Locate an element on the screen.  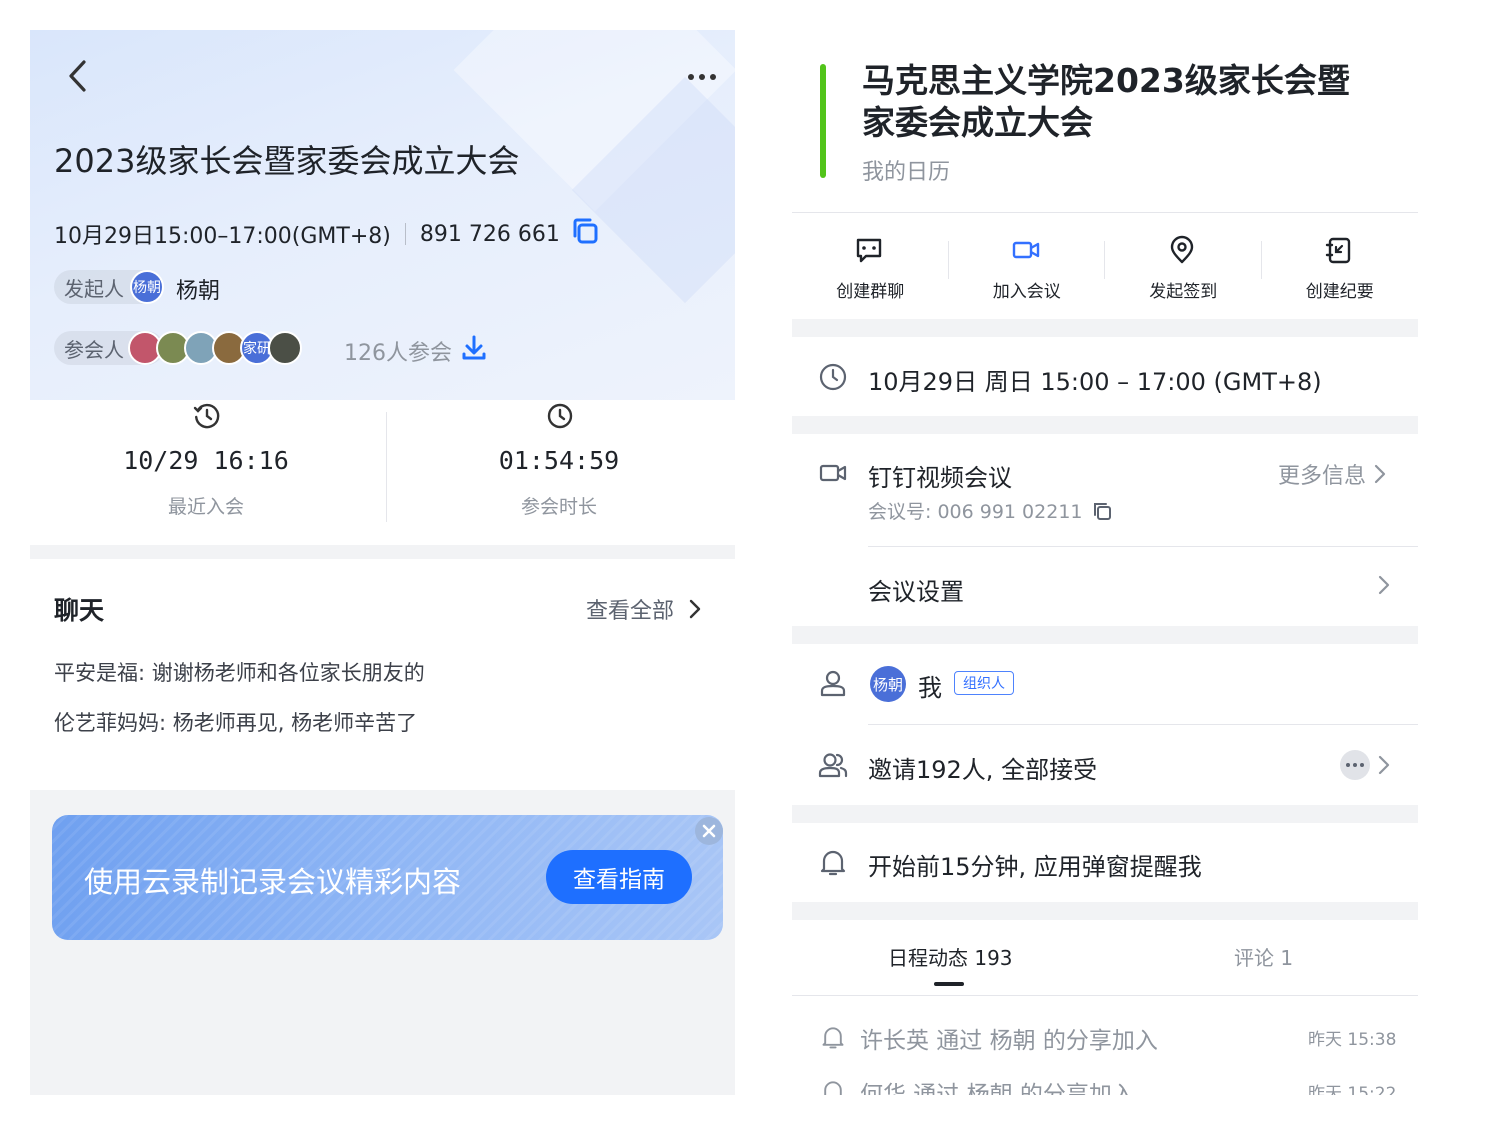
organizer-badge: 组织人 is located at coordinates (984, 683).